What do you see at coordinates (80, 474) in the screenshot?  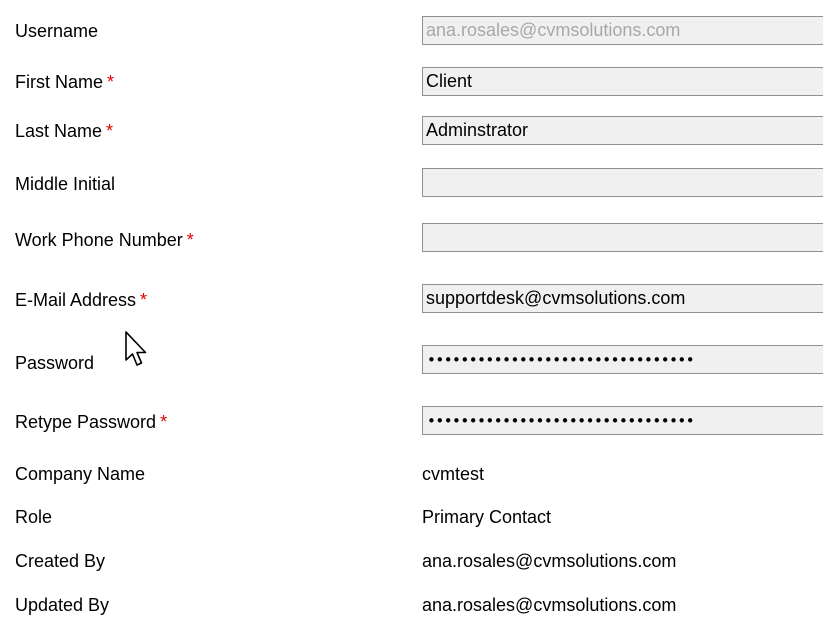 I see `company-name-label: Company Name` at bounding box center [80, 474].